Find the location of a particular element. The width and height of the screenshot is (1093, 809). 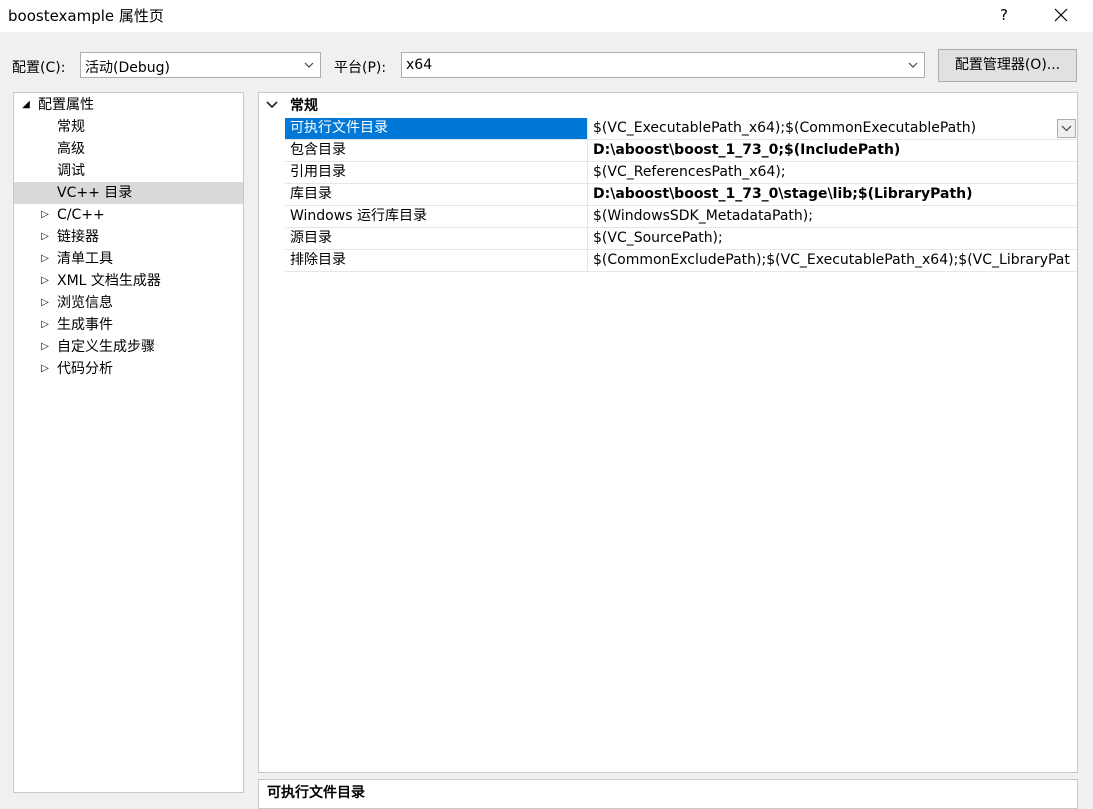

platform-select: x64 is located at coordinates (663, 65).